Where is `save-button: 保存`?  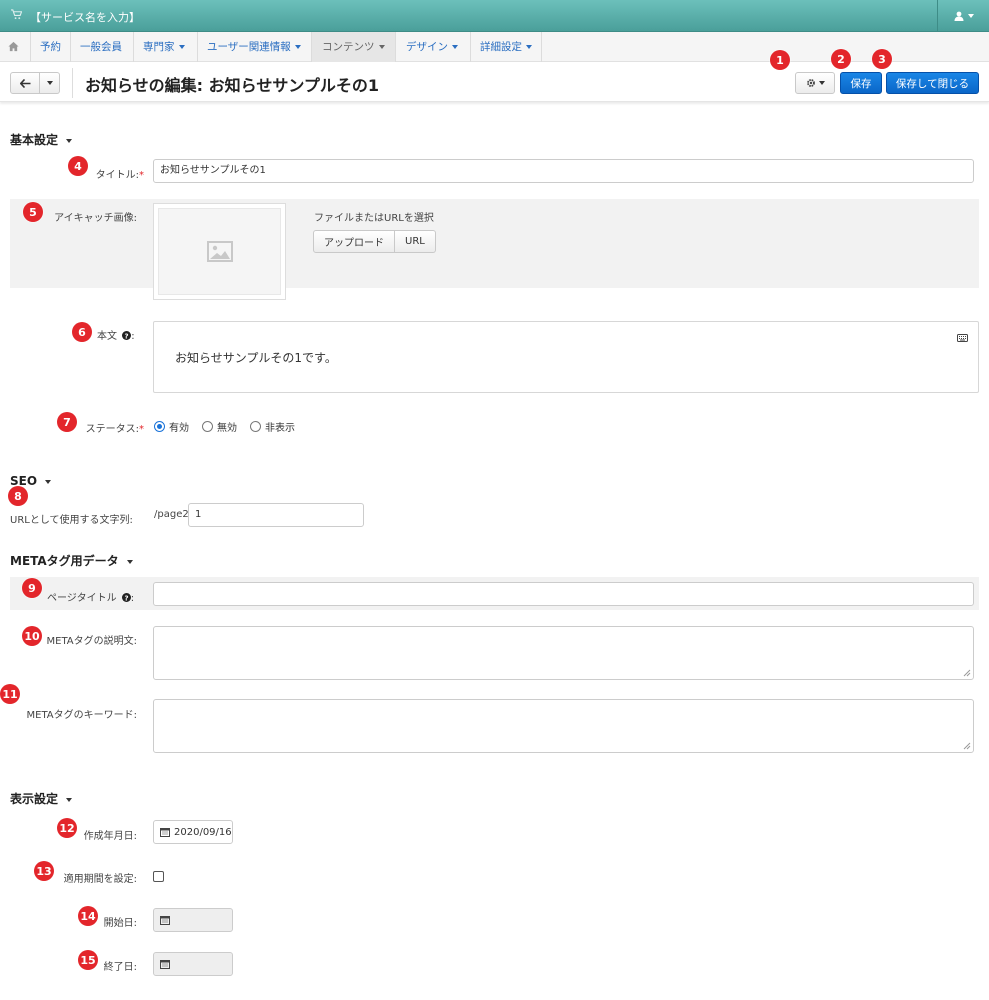 save-button: 保存 is located at coordinates (861, 83).